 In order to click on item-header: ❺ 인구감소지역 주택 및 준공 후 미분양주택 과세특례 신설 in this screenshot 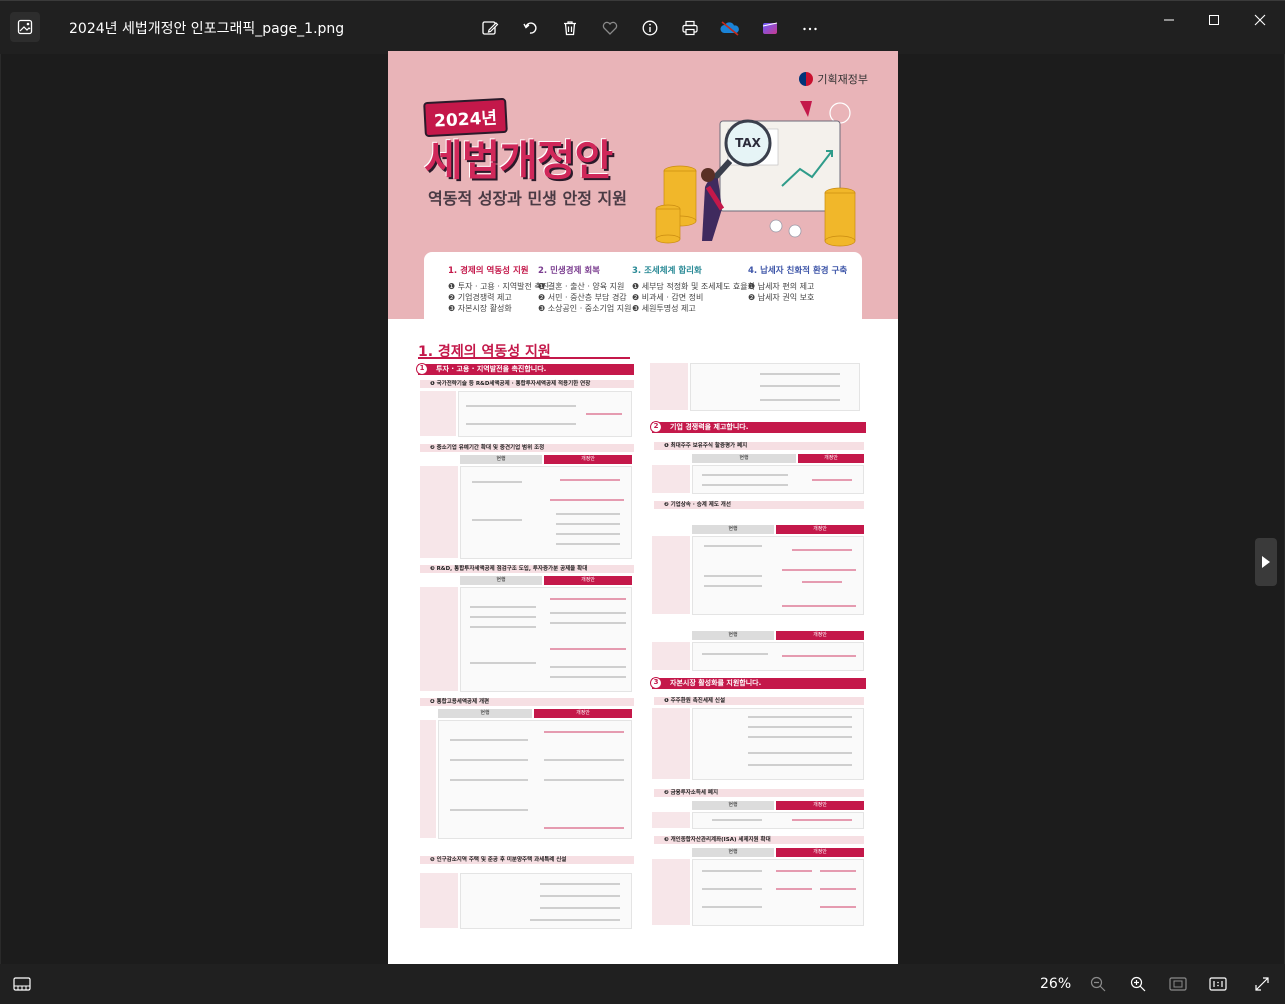, I will do `click(527, 860)`.